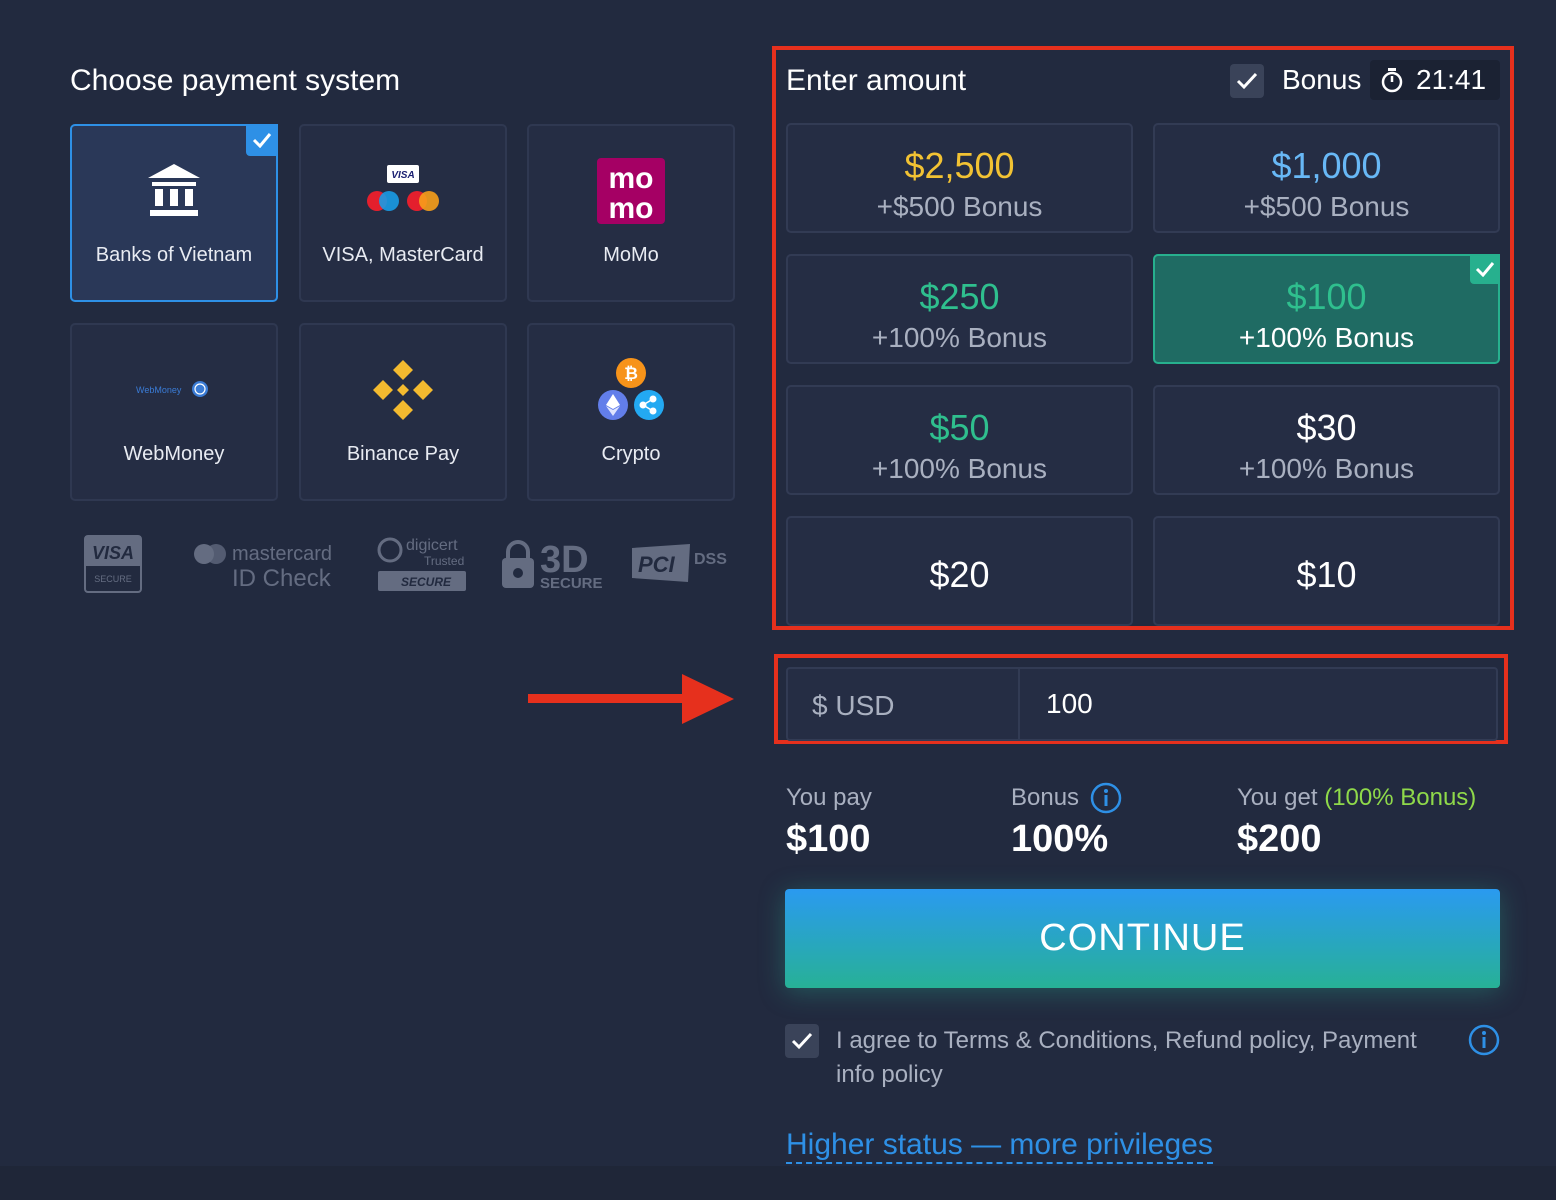  I want to click on payment-method-label: WebMoney, so click(174, 454).